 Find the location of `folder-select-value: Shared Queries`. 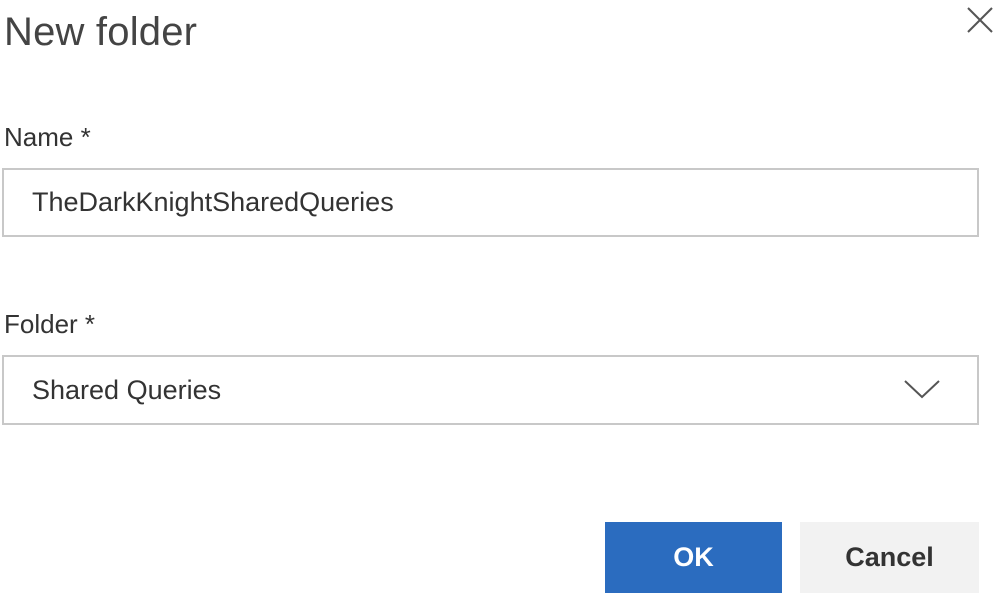

folder-select-value: Shared Queries is located at coordinates (127, 390).